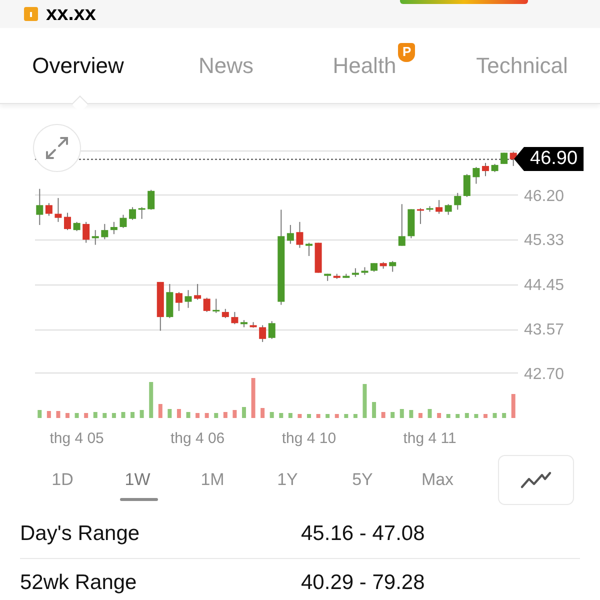  I want to click on axis-label: 46.20, so click(544, 196).